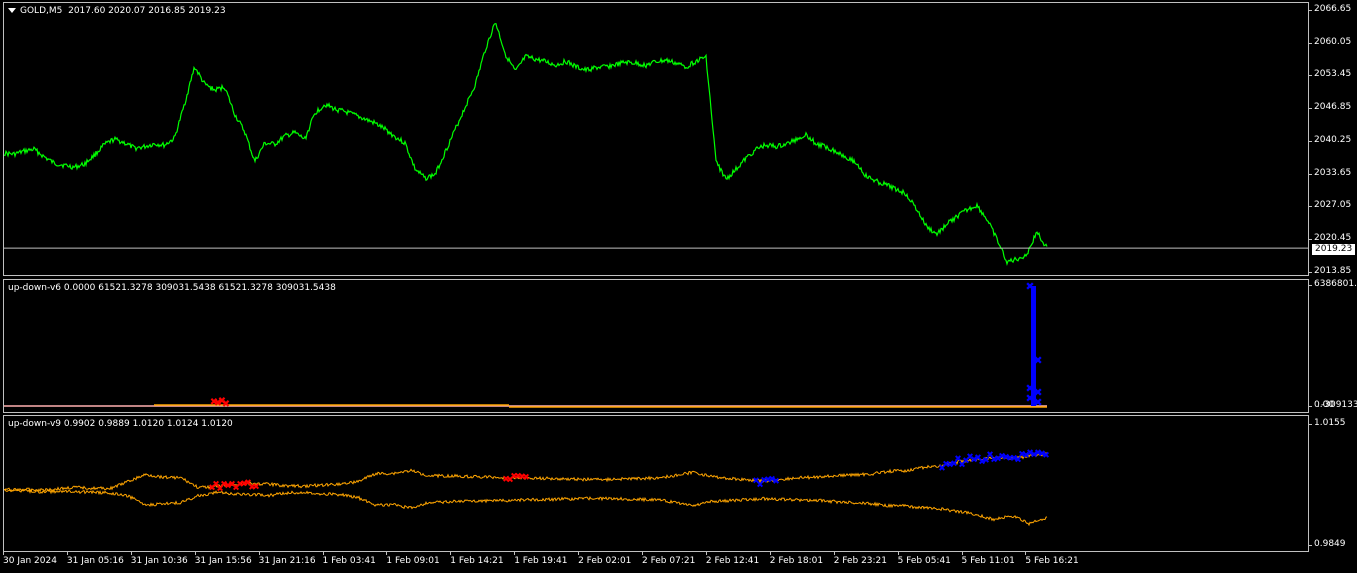 This screenshot has height=573, width=1357. I want to click on indicator-v9-axis: 1.0155 0.9849, so click(1333, 483).